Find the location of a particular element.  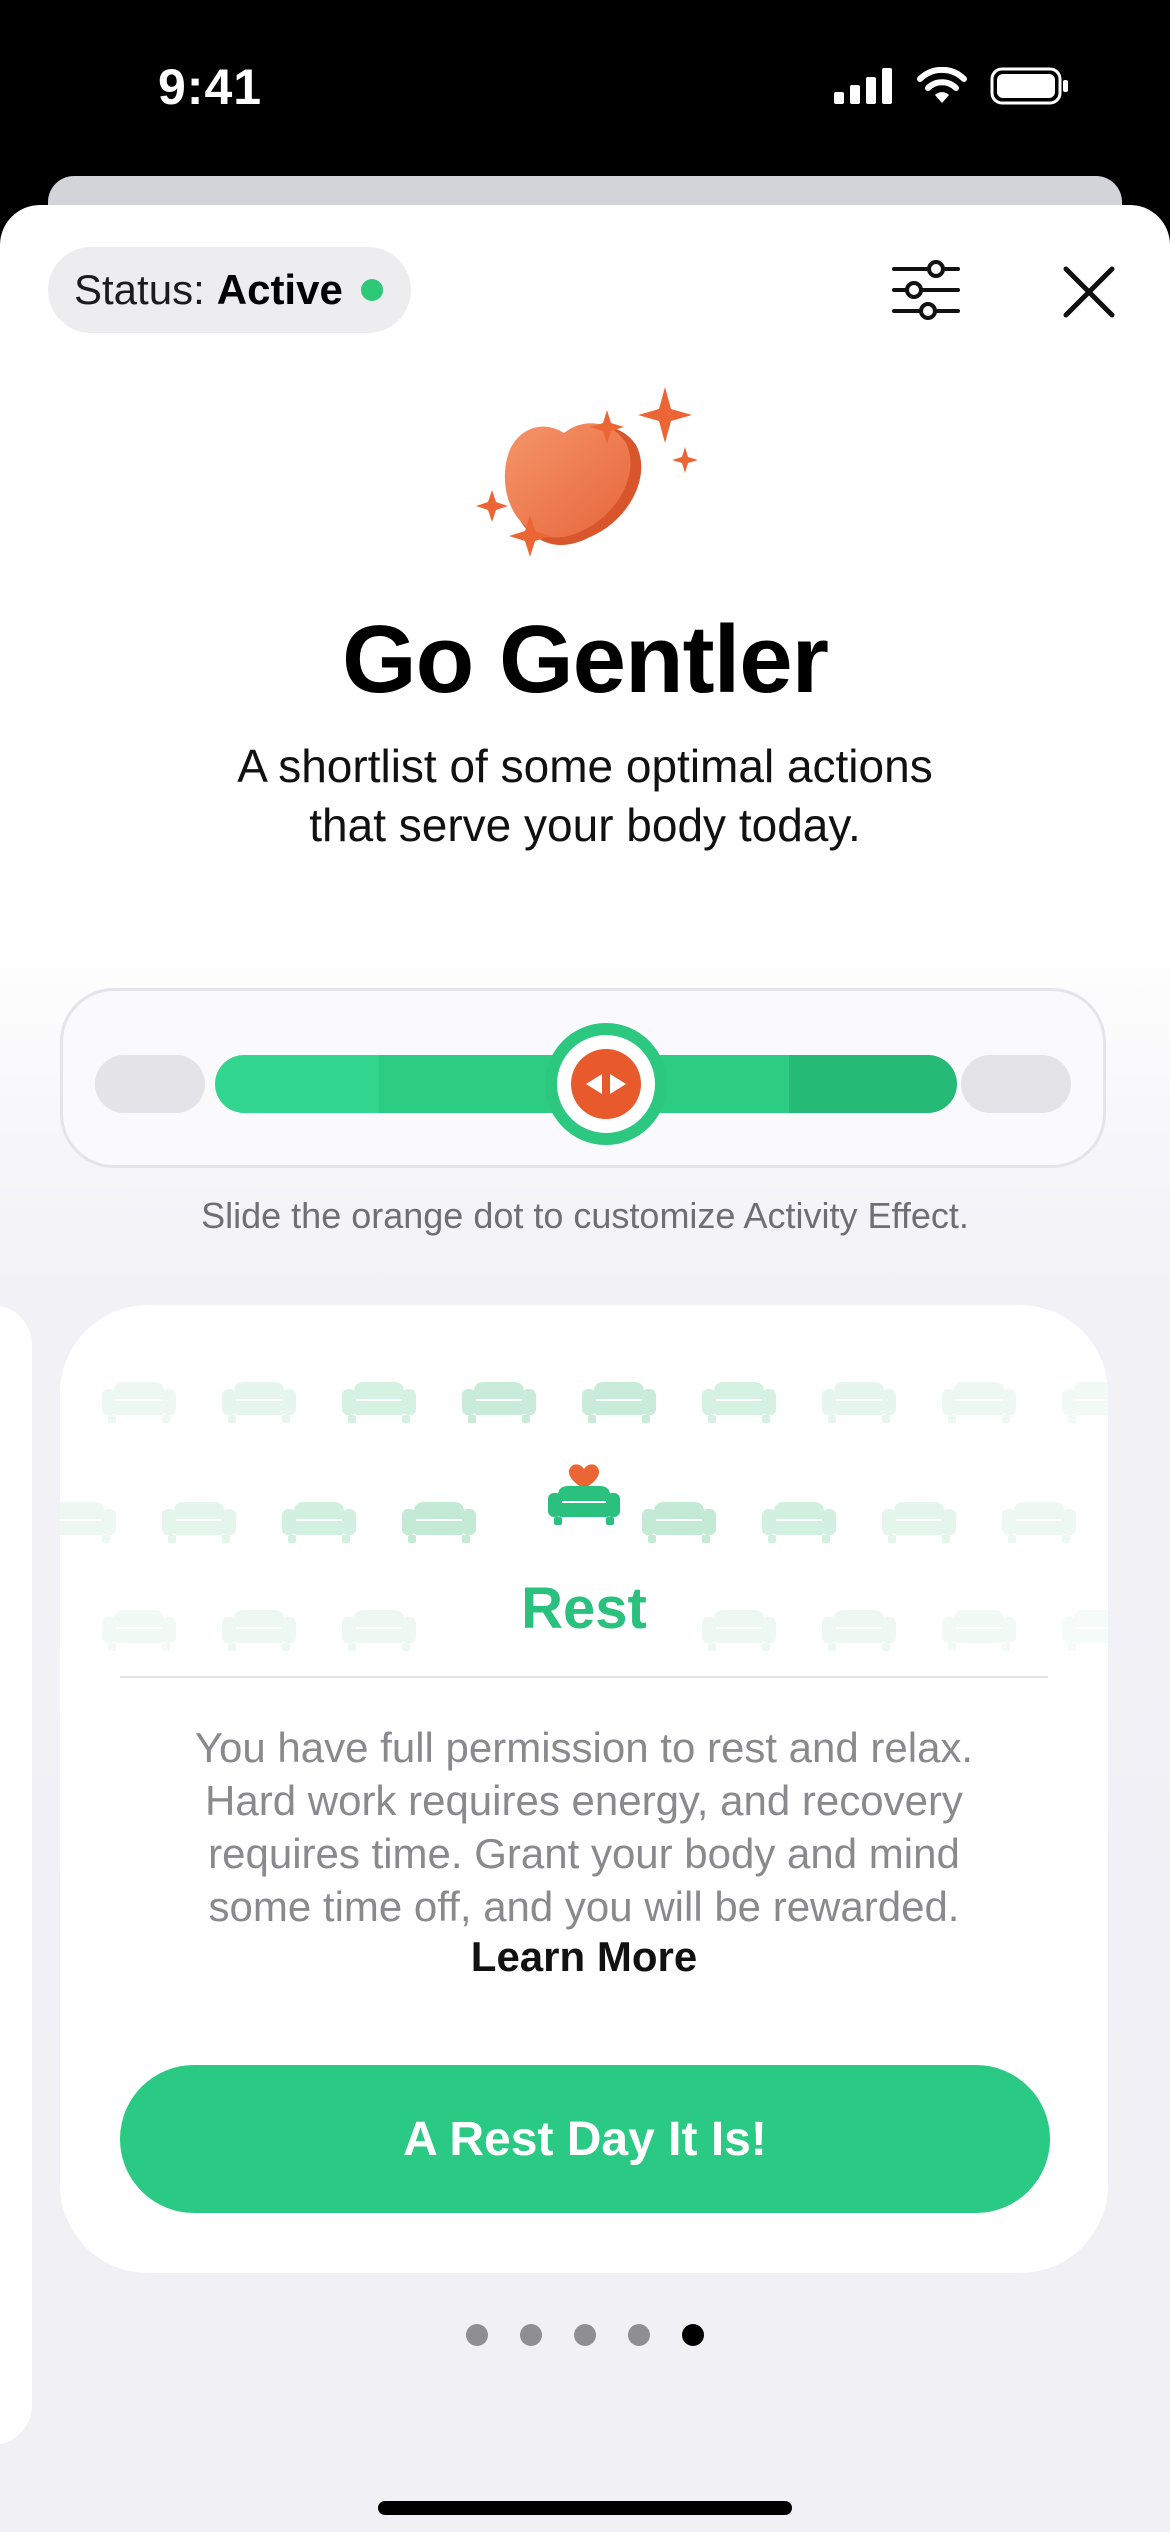

close-button is located at coordinates (1089, 292).